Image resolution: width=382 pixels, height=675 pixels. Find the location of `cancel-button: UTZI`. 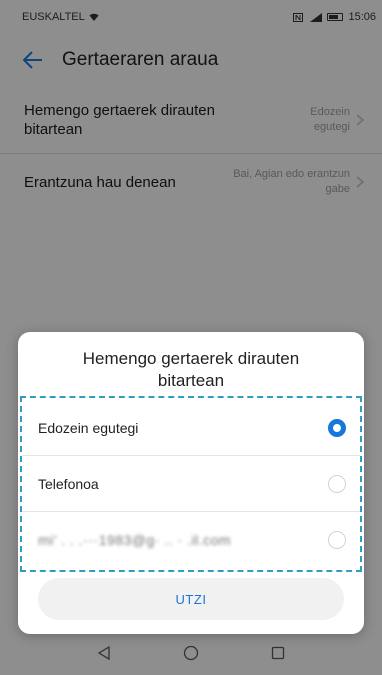

cancel-button: UTZI is located at coordinates (191, 599).